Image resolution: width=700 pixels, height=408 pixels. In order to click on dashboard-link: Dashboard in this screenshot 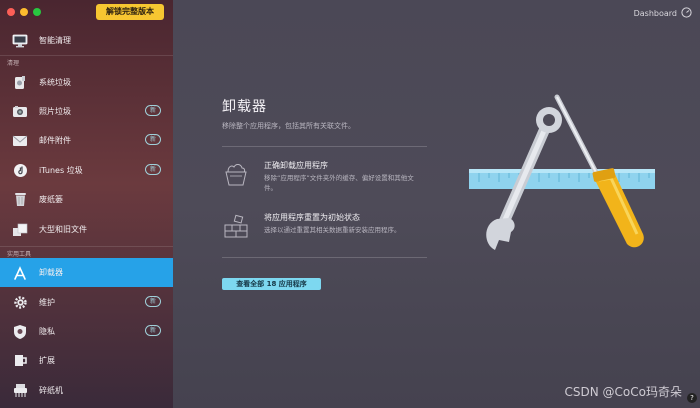, I will do `click(663, 13)`.